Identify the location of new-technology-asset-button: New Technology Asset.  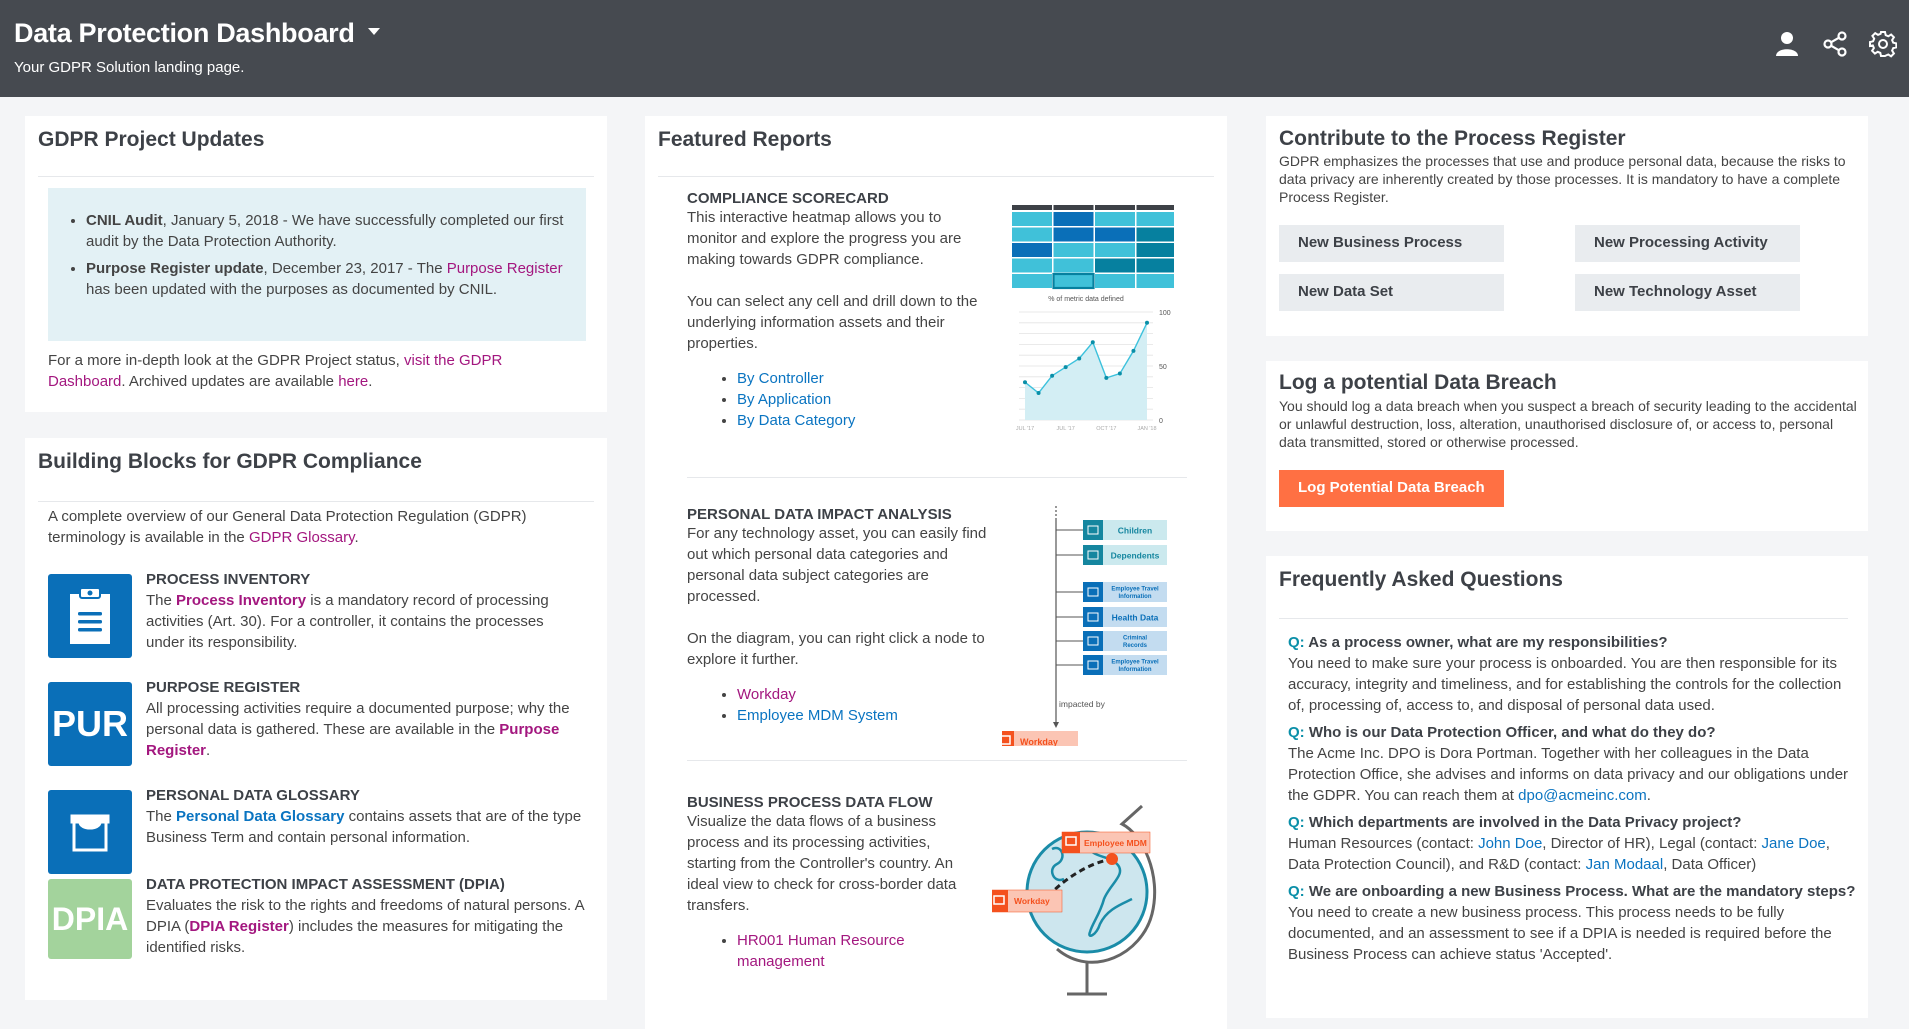
(1687, 292).